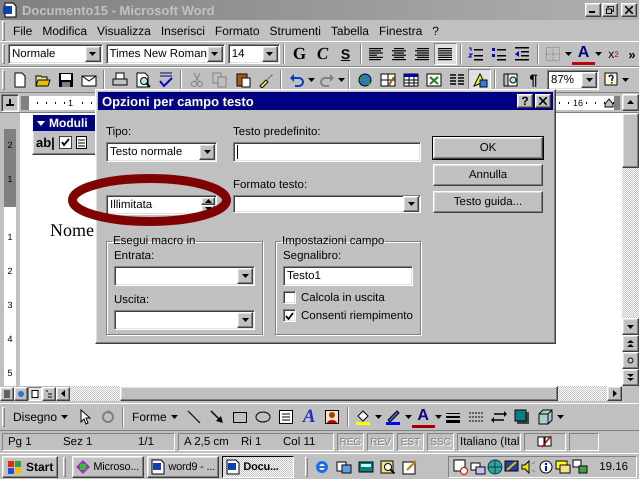 This screenshot has height=479, width=639. I want to click on spelling-icon, so click(166, 80).